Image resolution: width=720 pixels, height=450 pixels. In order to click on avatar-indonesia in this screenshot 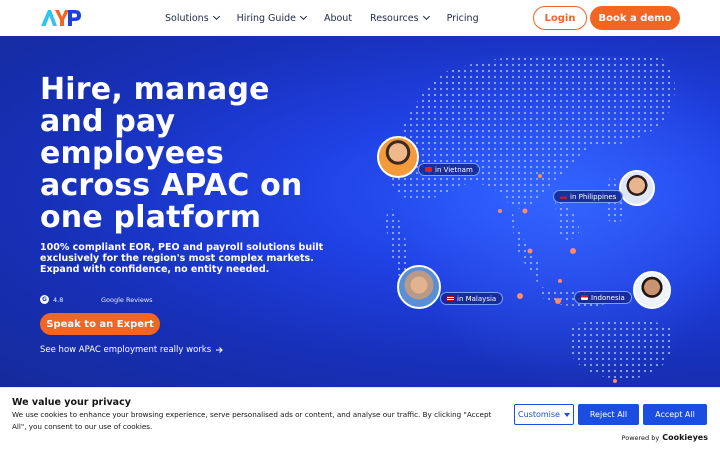, I will do `click(652, 290)`.